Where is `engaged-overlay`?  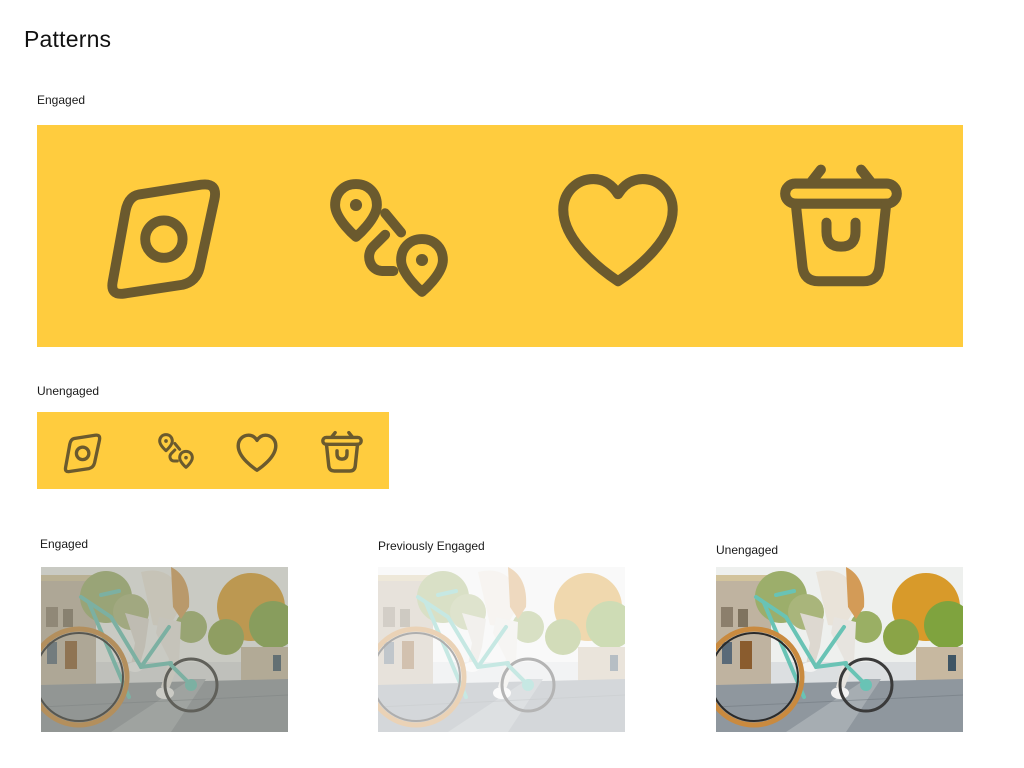 engaged-overlay is located at coordinates (164, 649).